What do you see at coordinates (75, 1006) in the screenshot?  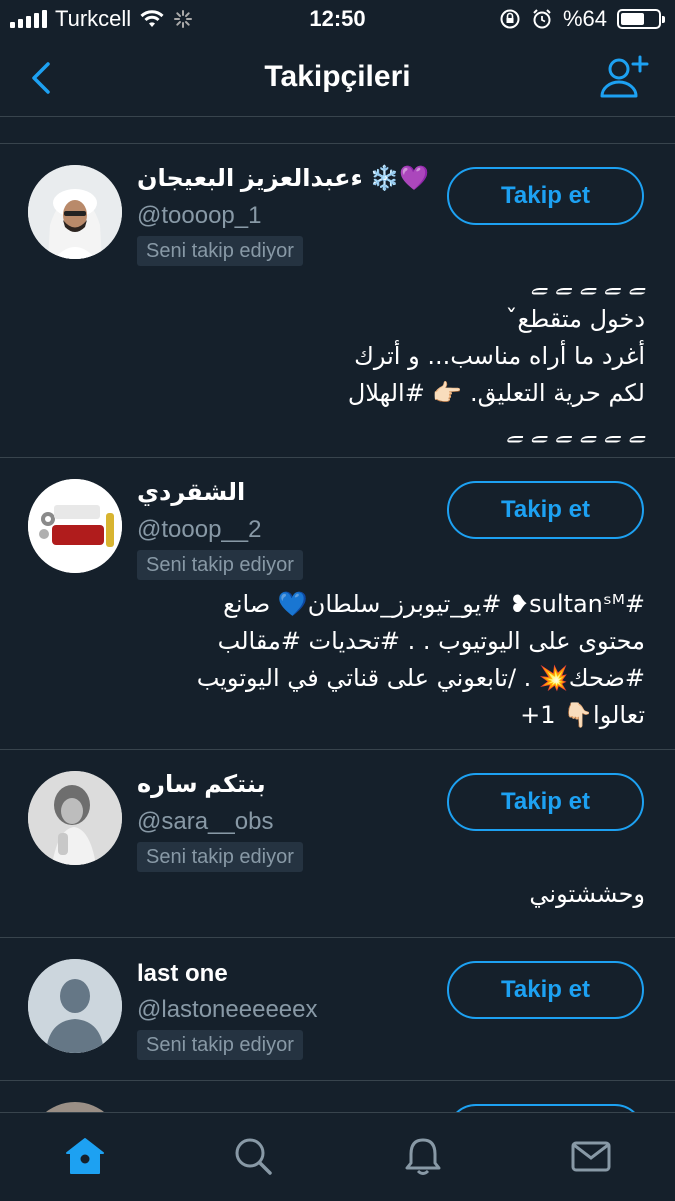 I see `default-avatar-icon` at bounding box center [75, 1006].